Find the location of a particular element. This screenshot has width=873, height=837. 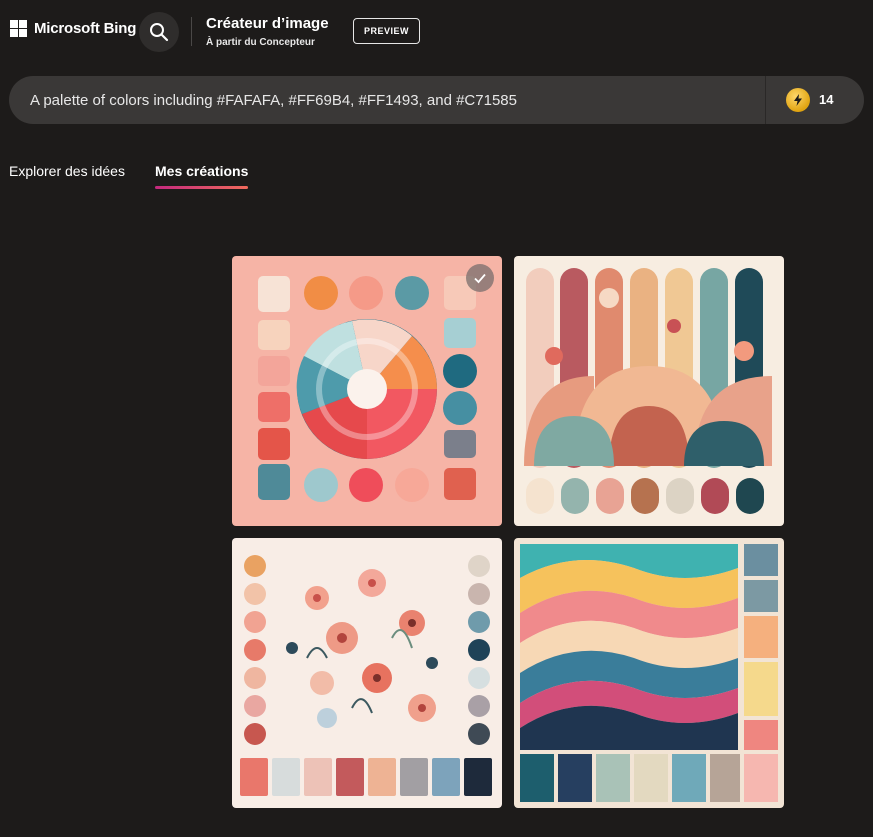

active-tab-indicator is located at coordinates (201, 187).